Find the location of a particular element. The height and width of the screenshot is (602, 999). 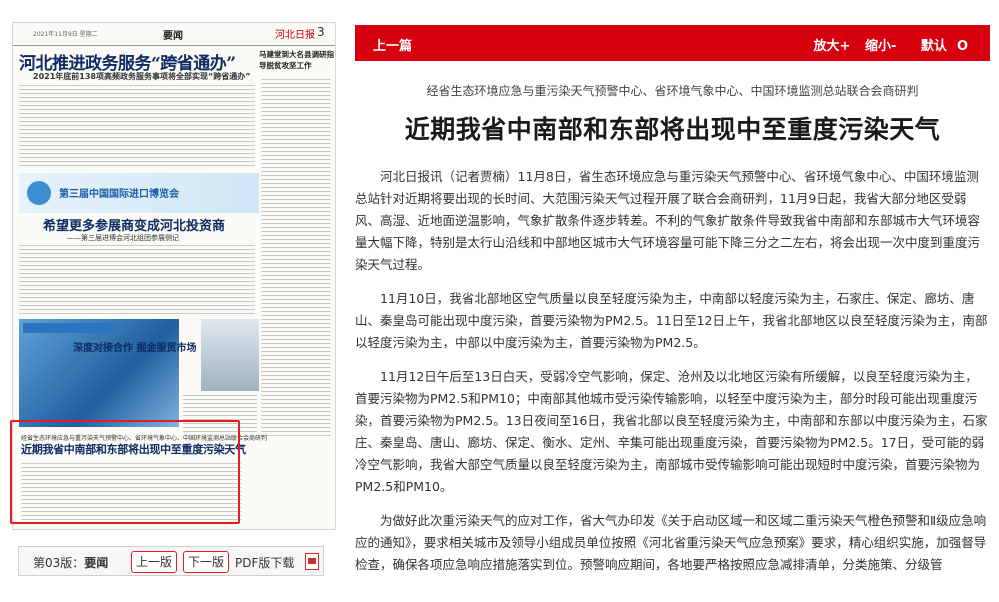

page-number: 3 is located at coordinates (321, 32).